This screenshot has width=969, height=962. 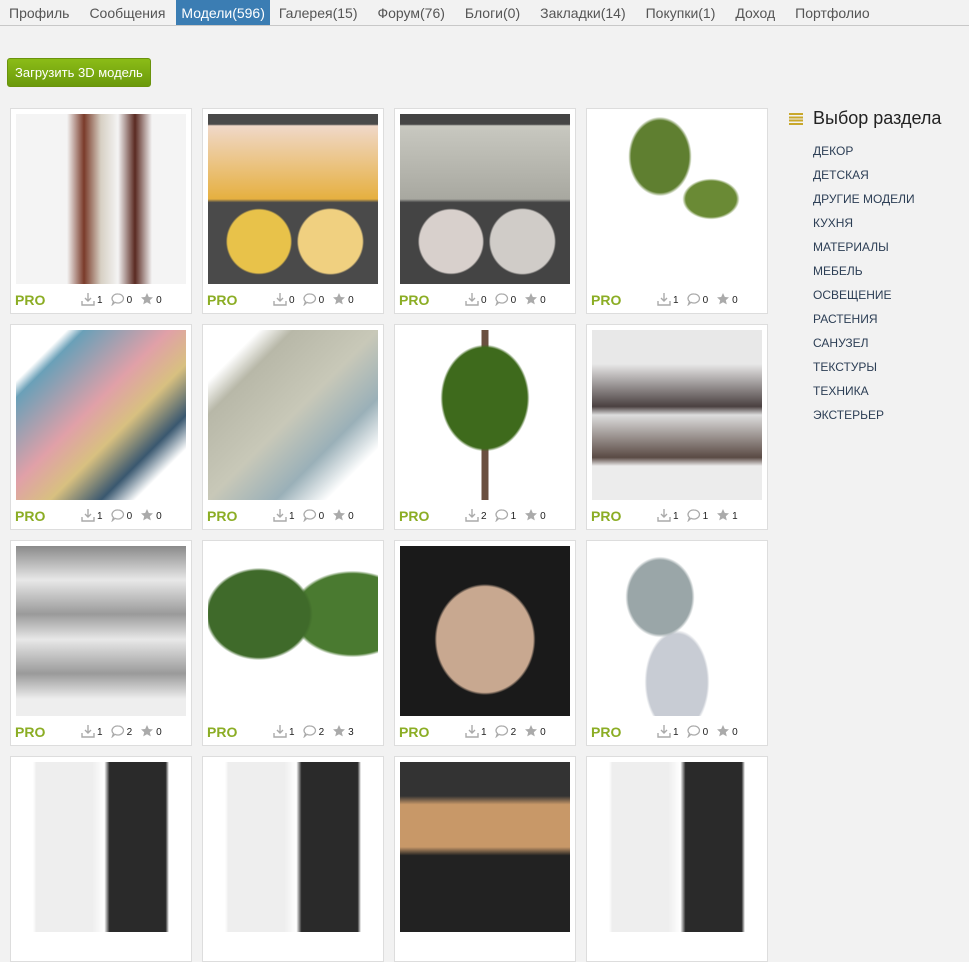 I want to click on category-link: КУХНЯ, so click(x=877, y=223).